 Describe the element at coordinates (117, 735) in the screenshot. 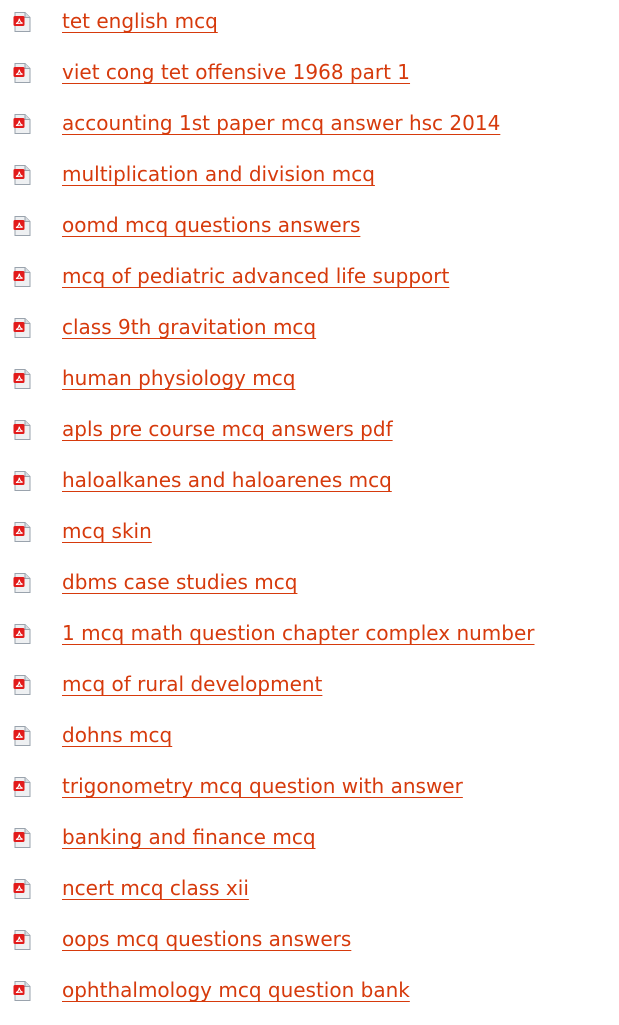

I see `pdf-link: dohns mcq` at that location.